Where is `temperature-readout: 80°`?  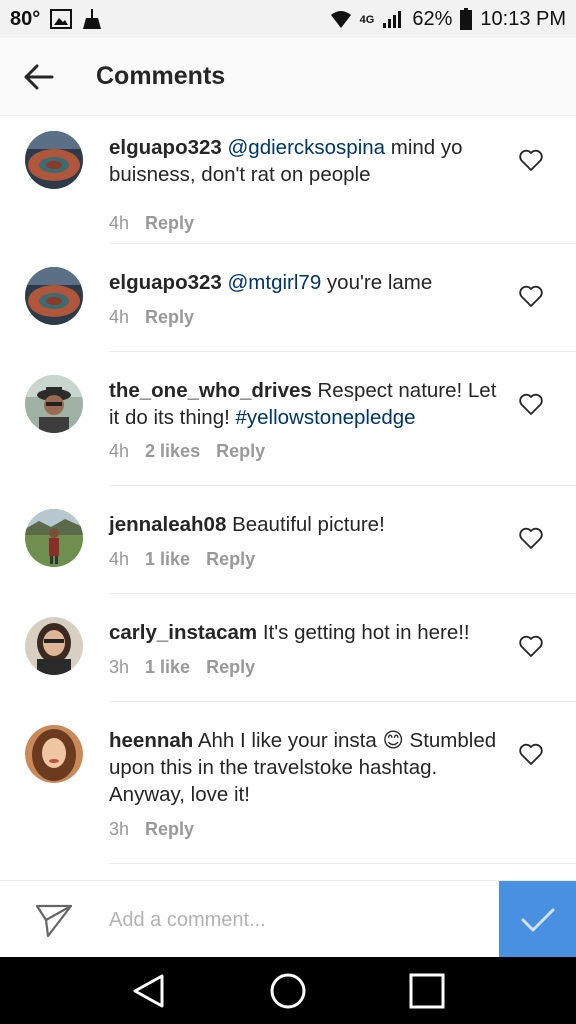 temperature-readout: 80° is located at coordinates (25, 18).